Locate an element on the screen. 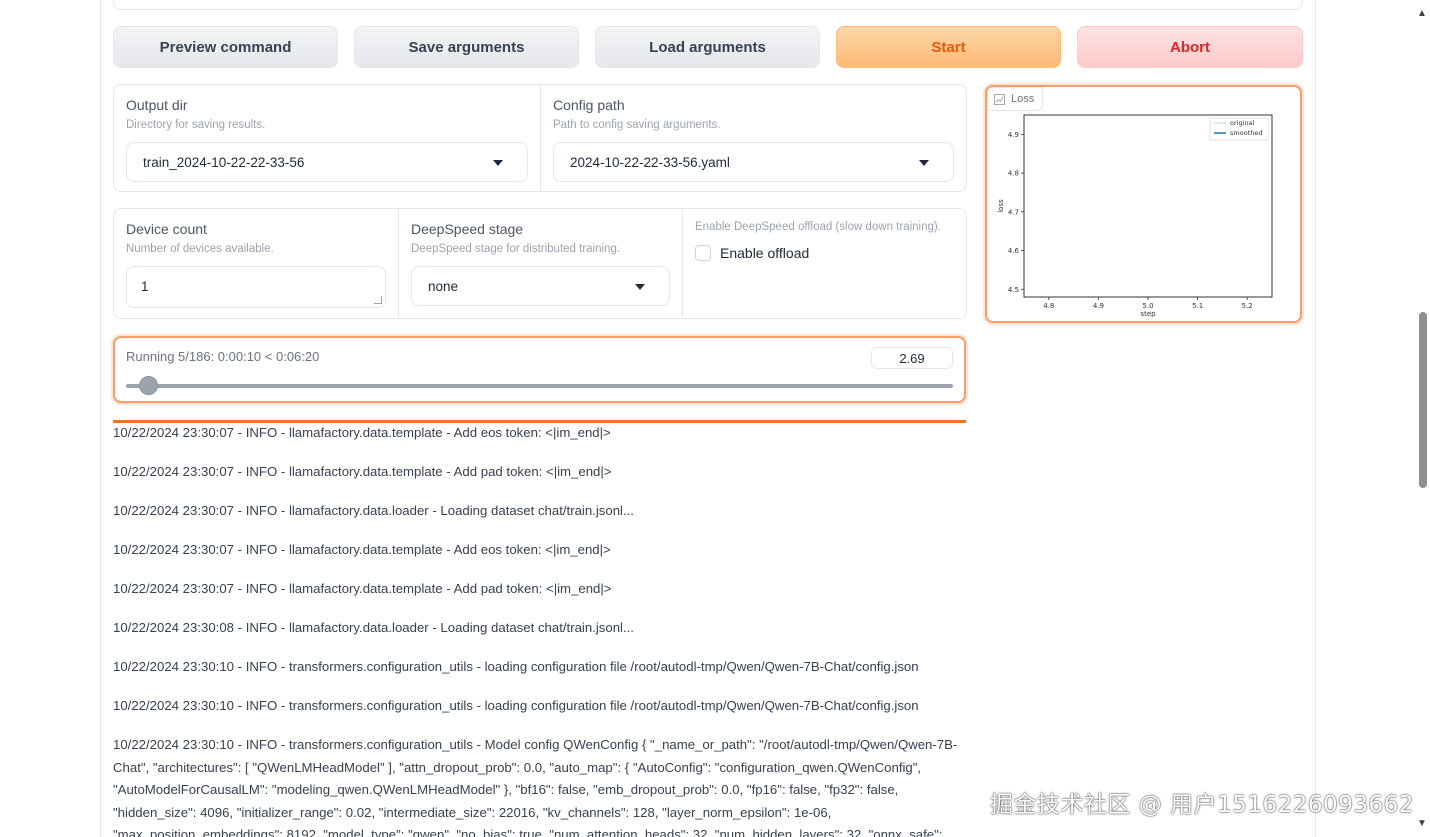  scroll-up-arrow-icon: ▲ is located at coordinates (1422, 13).